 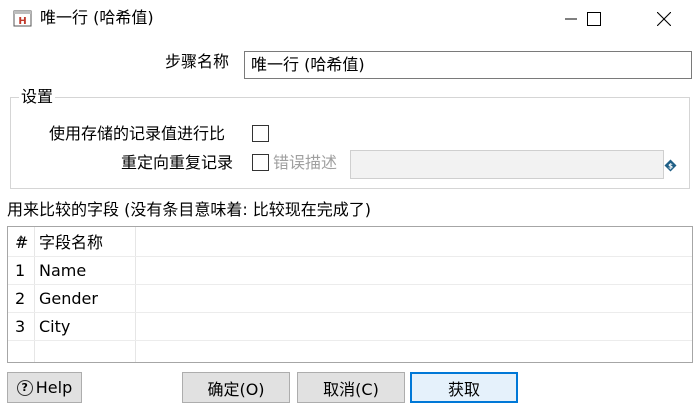 What do you see at coordinates (305, 162) in the screenshot?
I see `error-description-label: 错误描述` at bounding box center [305, 162].